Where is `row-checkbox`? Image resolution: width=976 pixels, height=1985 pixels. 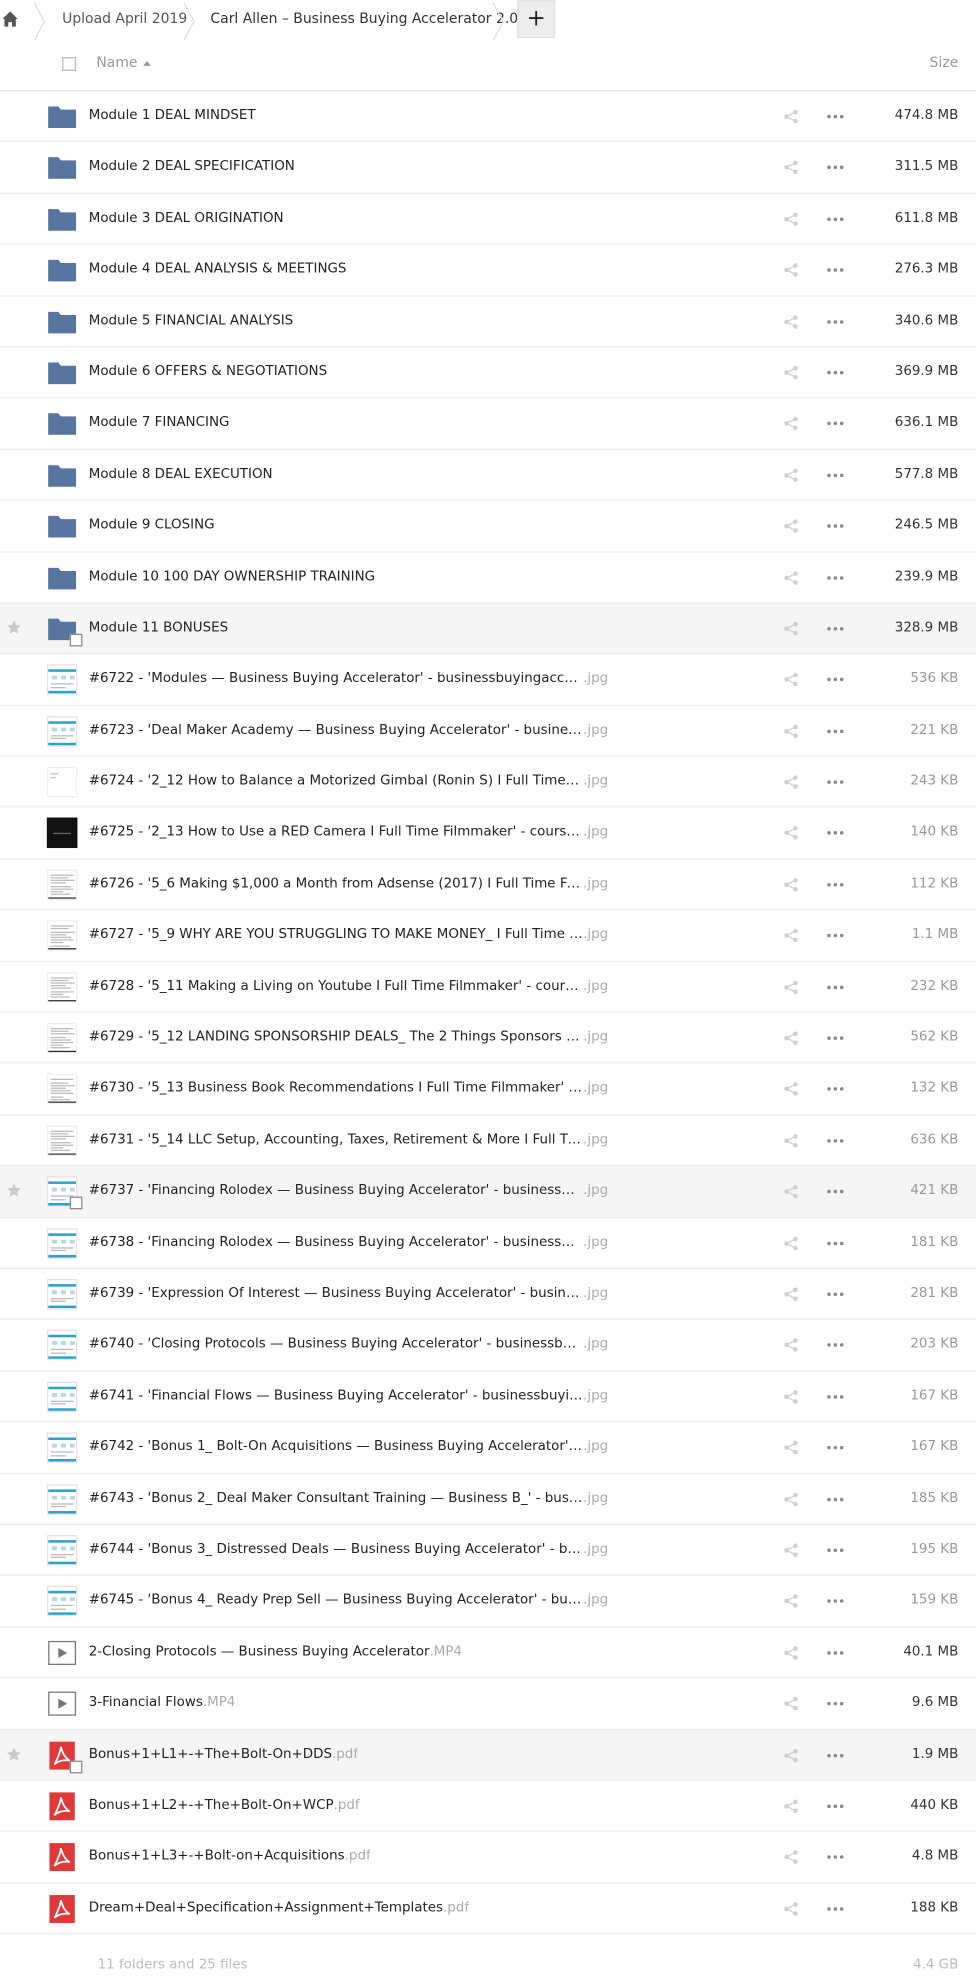
row-checkbox is located at coordinates (76, 640).